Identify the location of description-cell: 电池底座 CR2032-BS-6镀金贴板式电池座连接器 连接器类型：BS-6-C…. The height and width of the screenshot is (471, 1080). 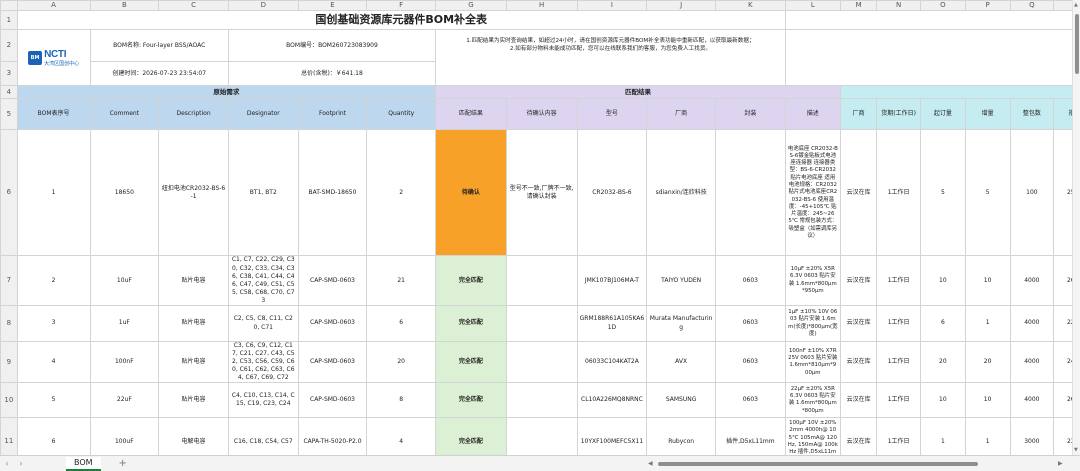
(812, 193).